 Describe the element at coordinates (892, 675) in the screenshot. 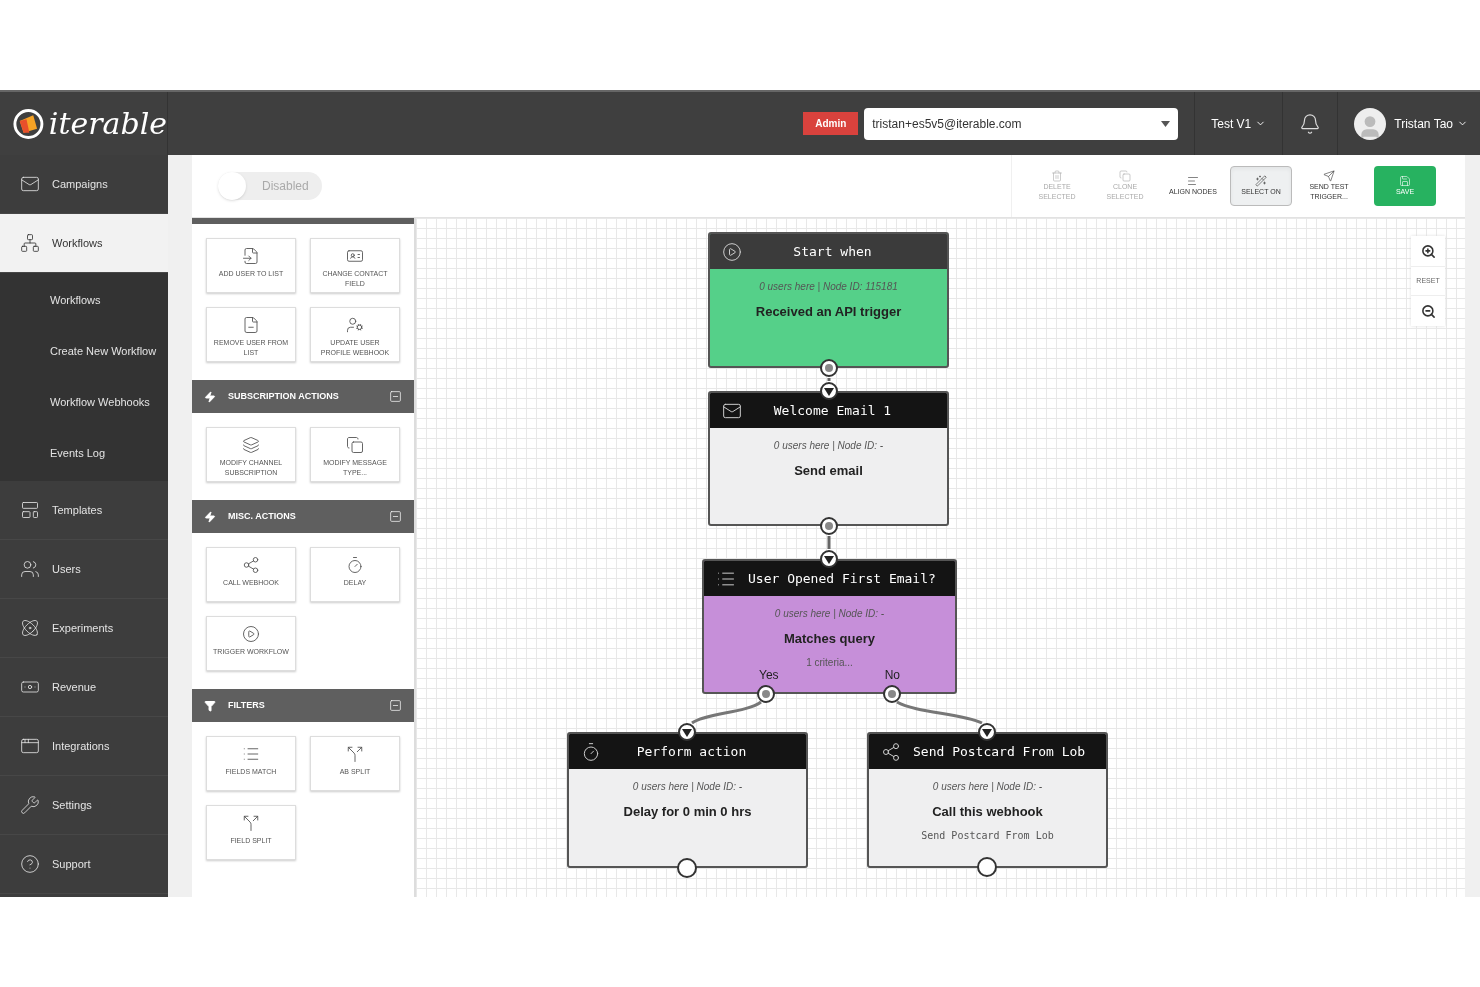

I see `branch-label: No` at that location.